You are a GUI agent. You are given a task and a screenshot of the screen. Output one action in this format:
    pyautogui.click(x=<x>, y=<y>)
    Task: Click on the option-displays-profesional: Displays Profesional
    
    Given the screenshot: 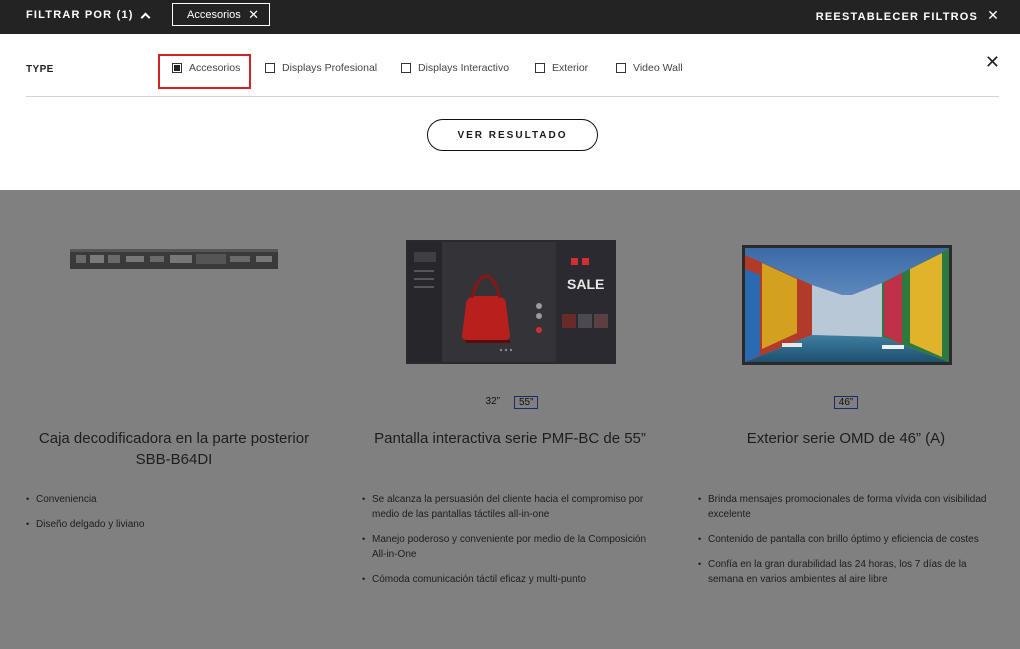 What is the action you would take?
    pyautogui.click(x=321, y=68)
    